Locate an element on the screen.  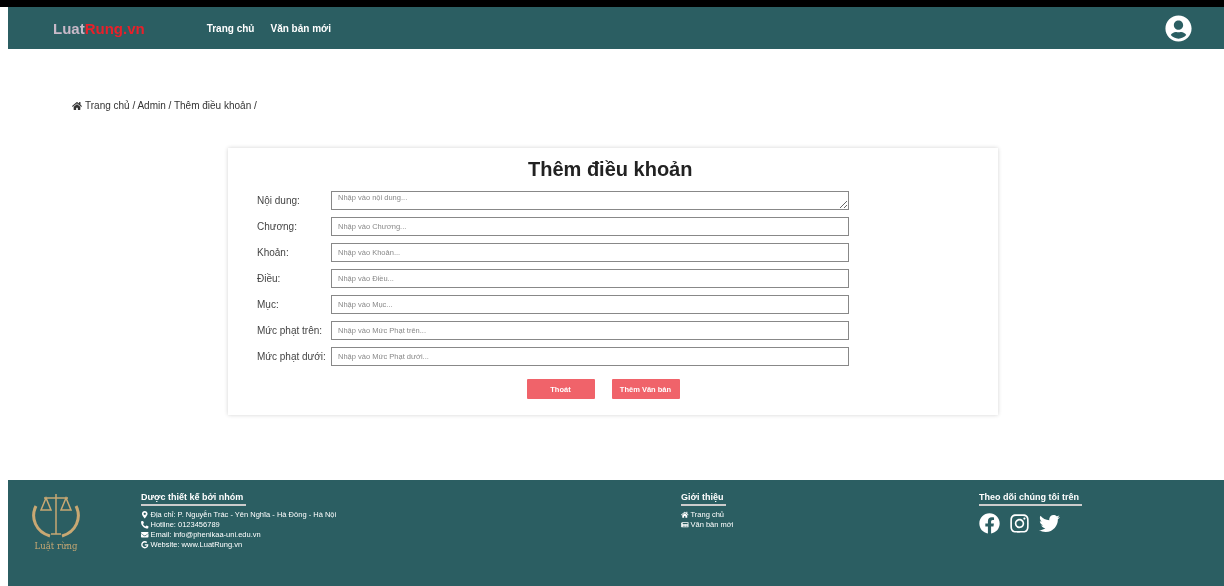
site-logo: LuatRung.vn is located at coordinates (99, 28).